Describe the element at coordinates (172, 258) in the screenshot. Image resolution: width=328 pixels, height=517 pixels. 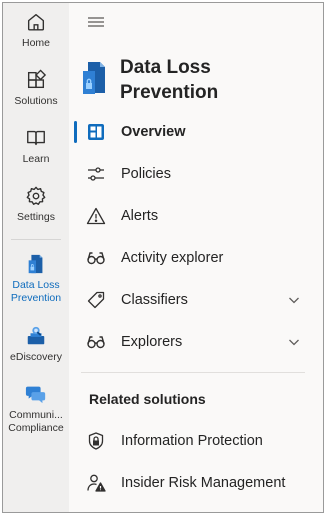
I see `nav-label-activity-explorer: Activity explorer` at that location.